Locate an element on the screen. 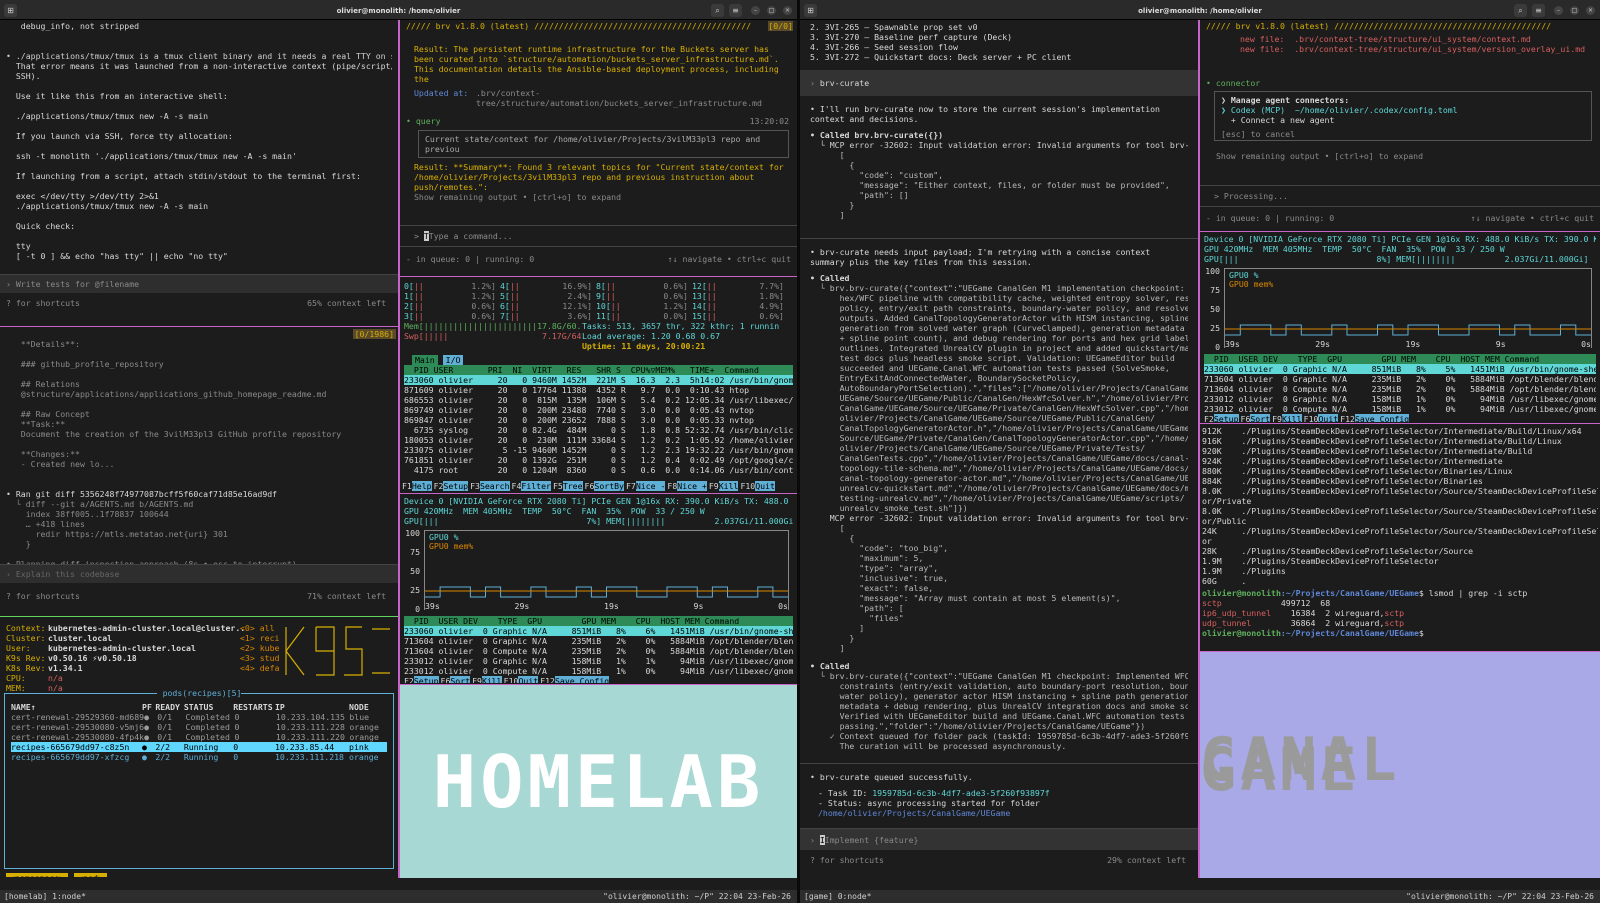 The height and width of the screenshot is (903, 1600). chat-input: › IImplement {feature} is located at coordinates (999, 839).